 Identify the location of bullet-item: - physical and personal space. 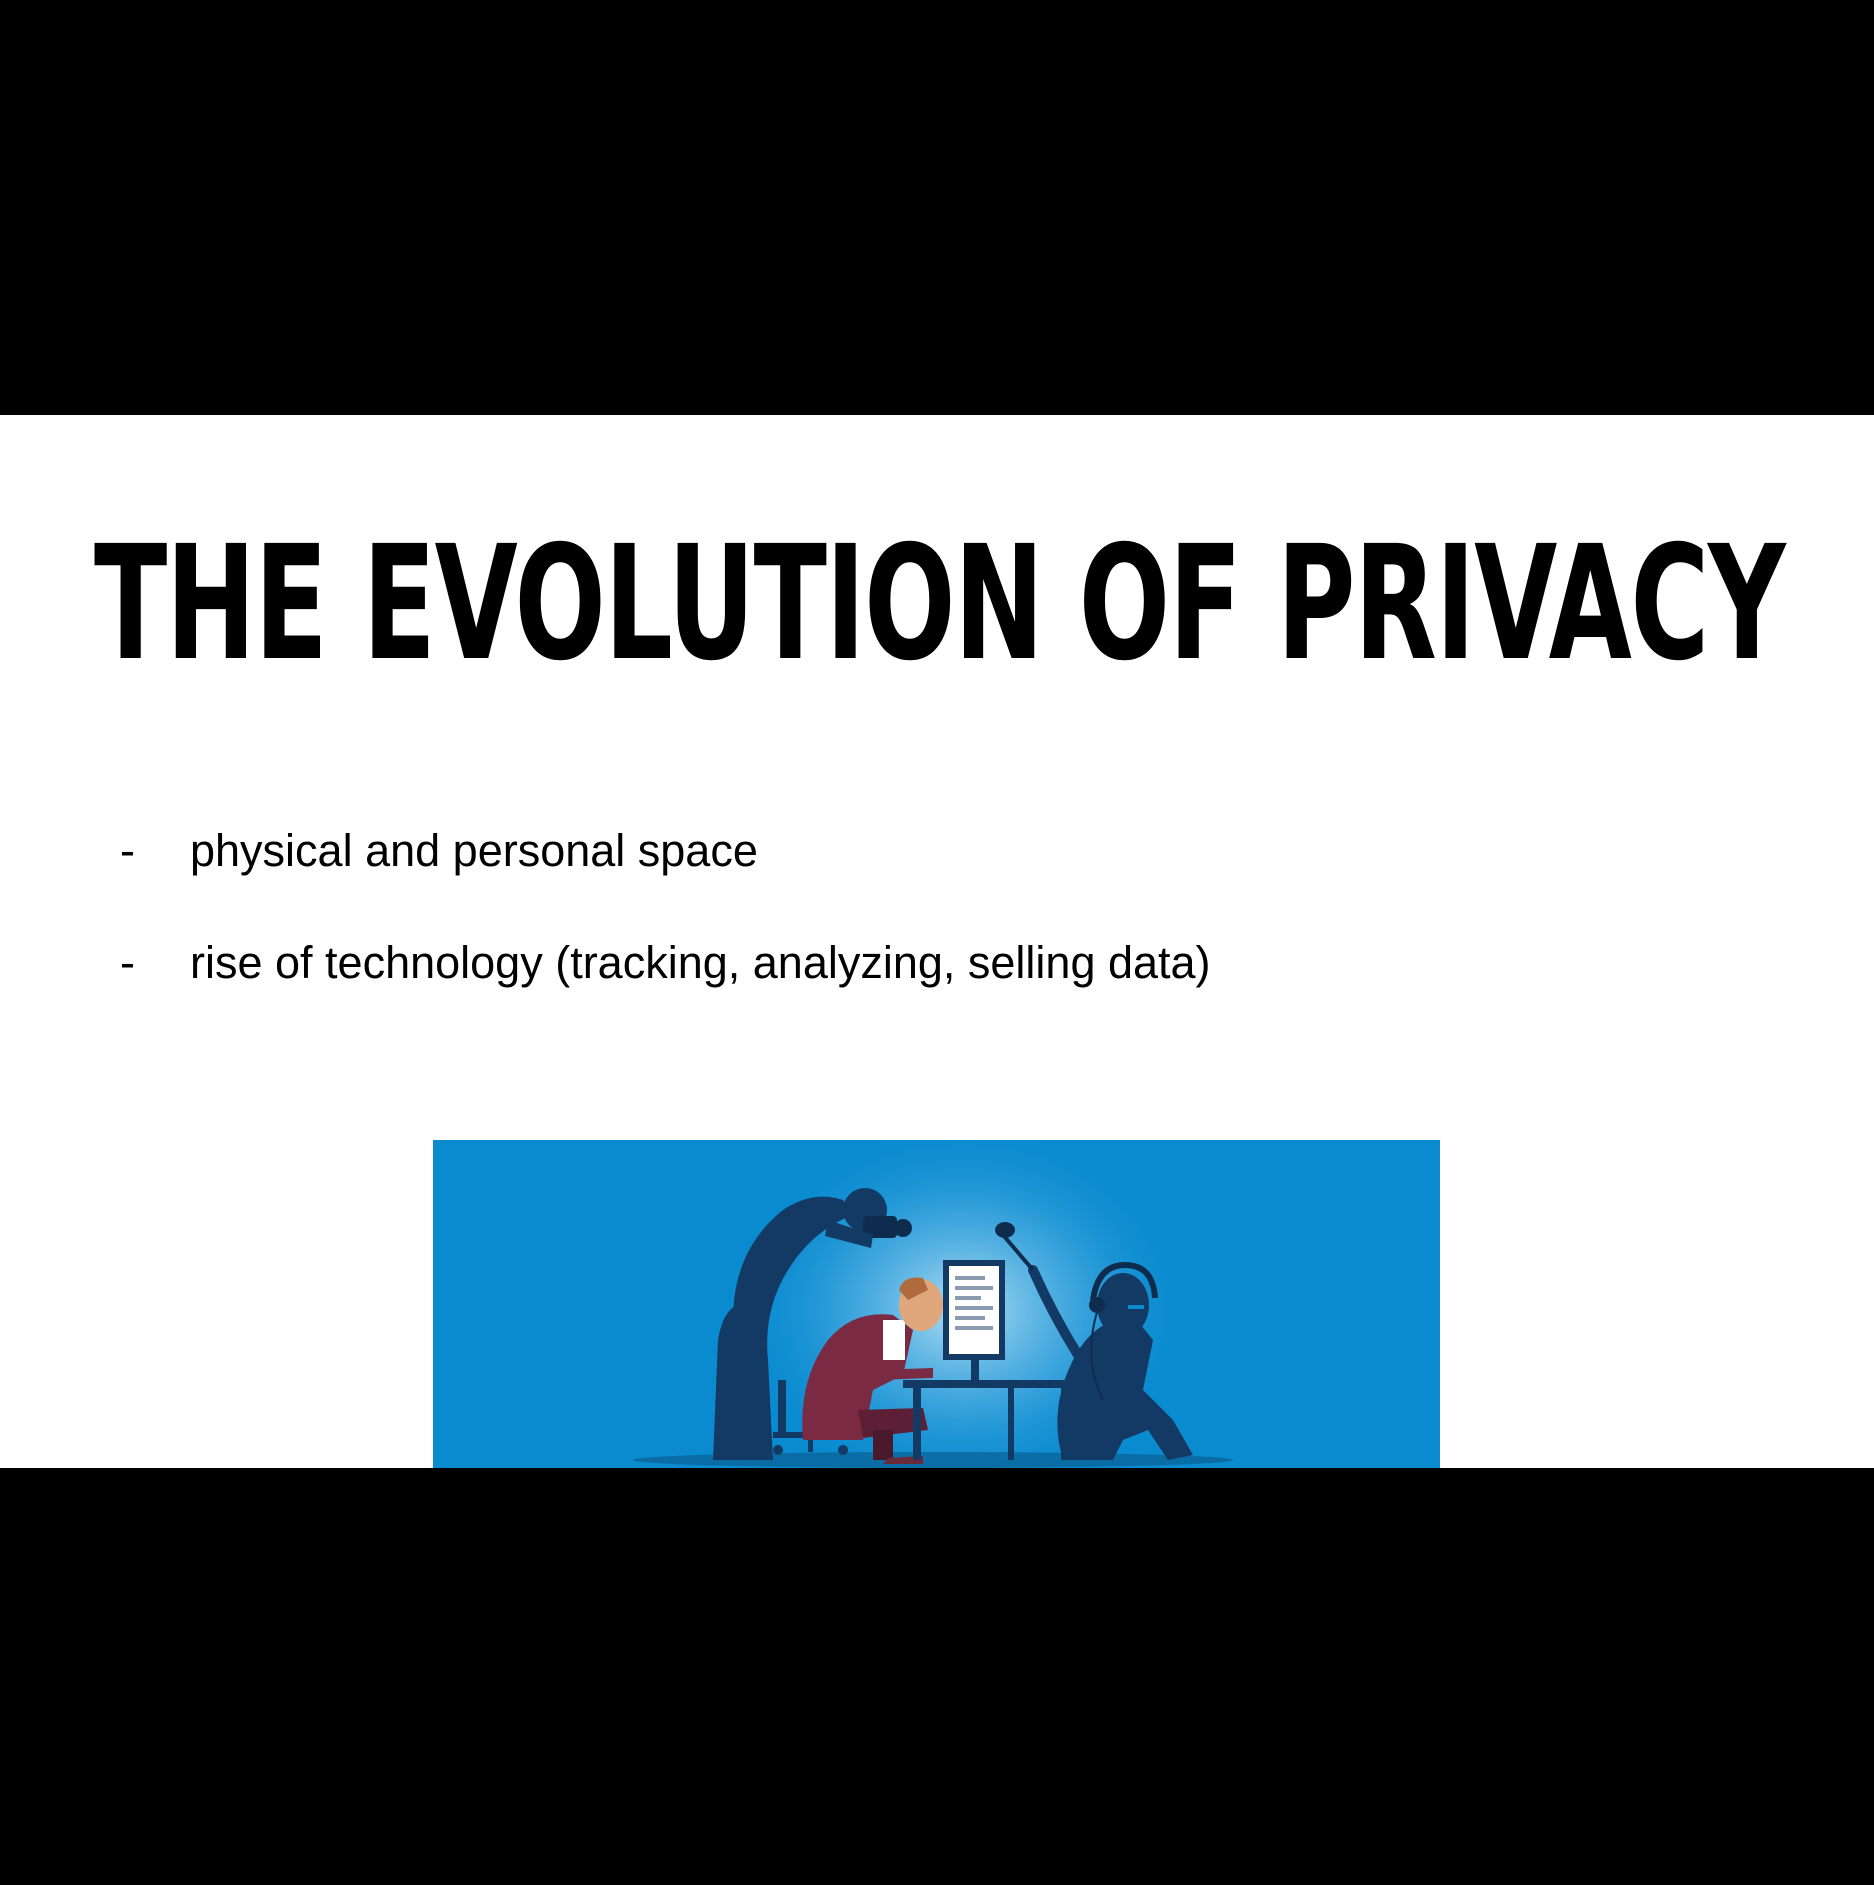
(665, 881).